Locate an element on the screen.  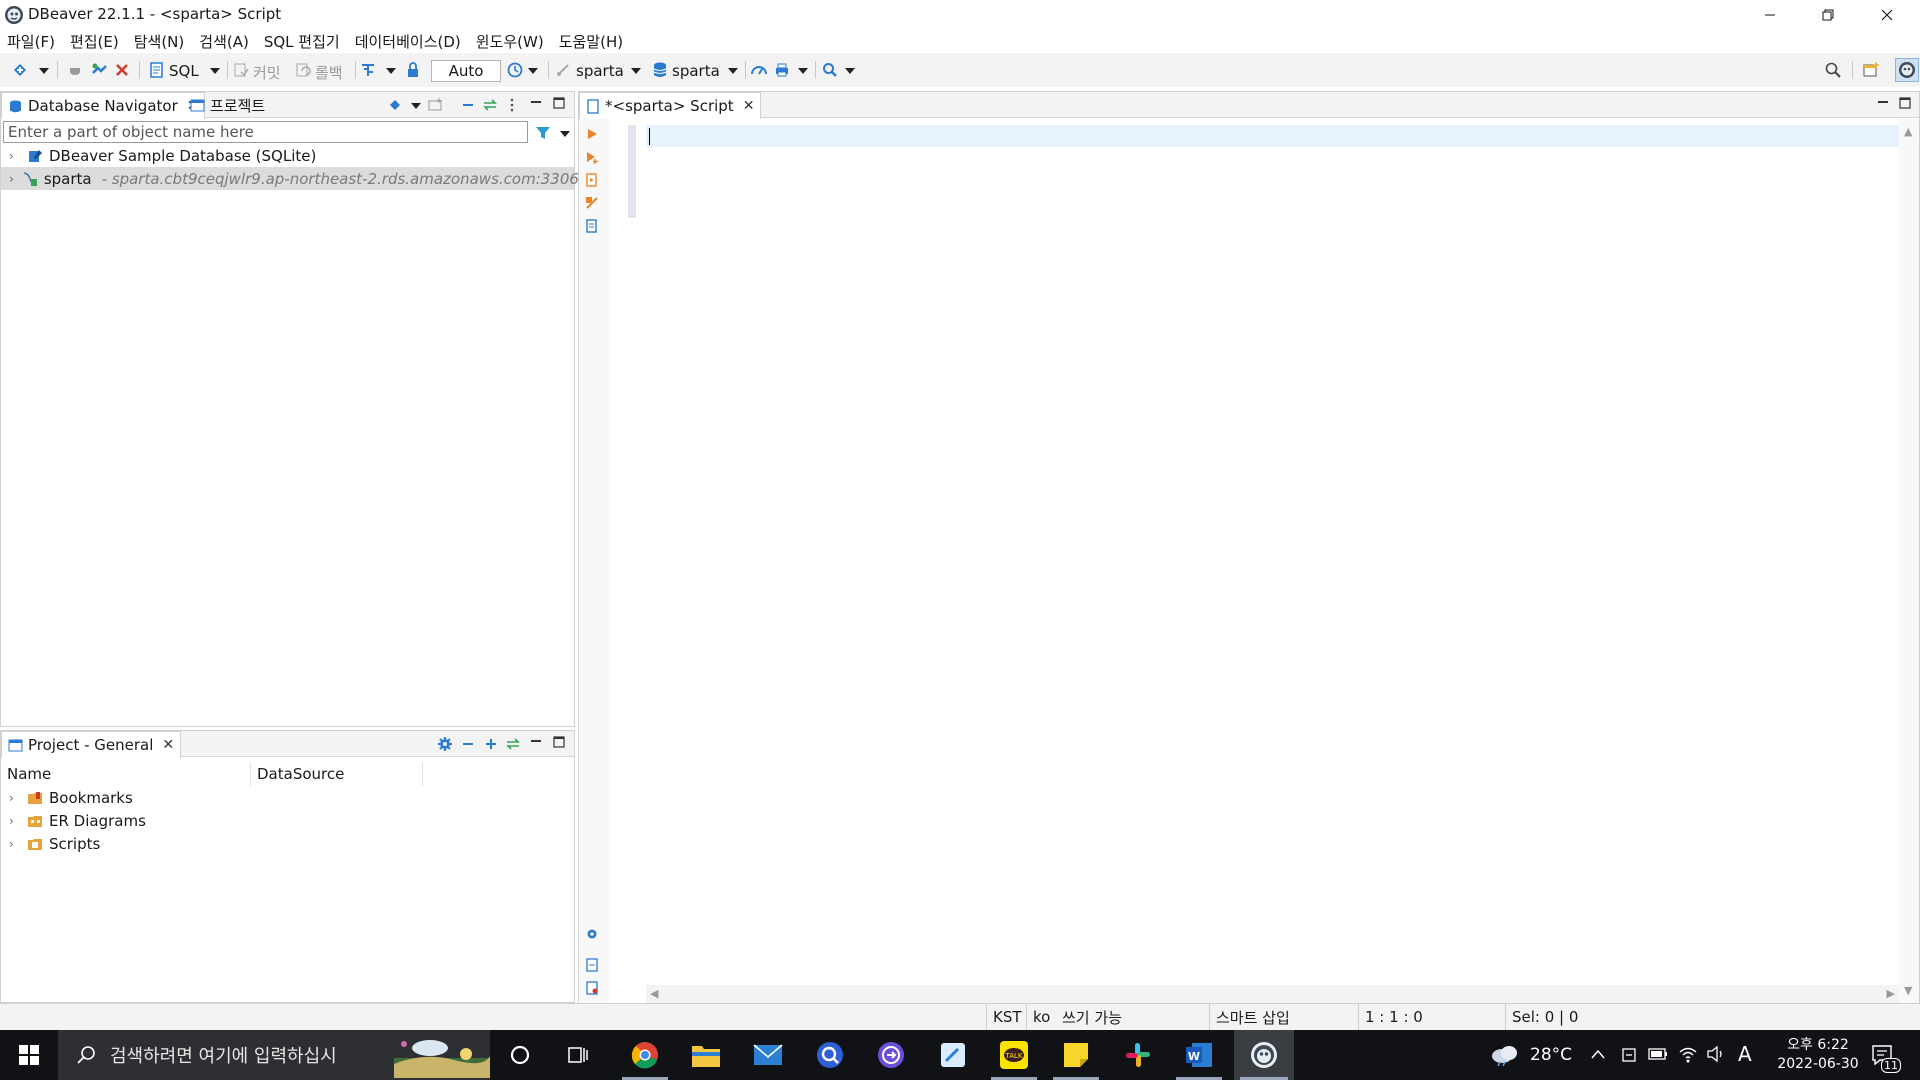
taskbar-app-arrow is located at coordinates (891, 1055).